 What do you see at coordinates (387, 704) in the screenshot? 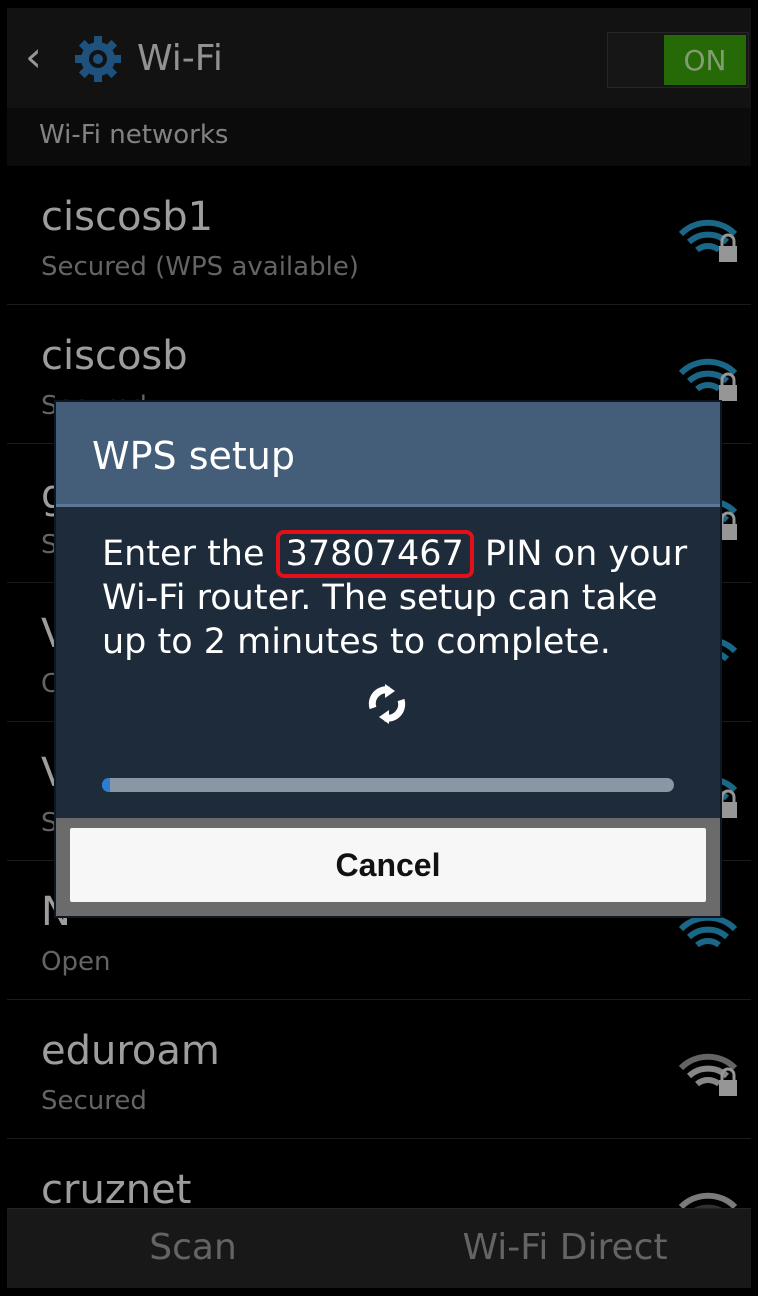
I see `sync-icon` at bounding box center [387, 704].